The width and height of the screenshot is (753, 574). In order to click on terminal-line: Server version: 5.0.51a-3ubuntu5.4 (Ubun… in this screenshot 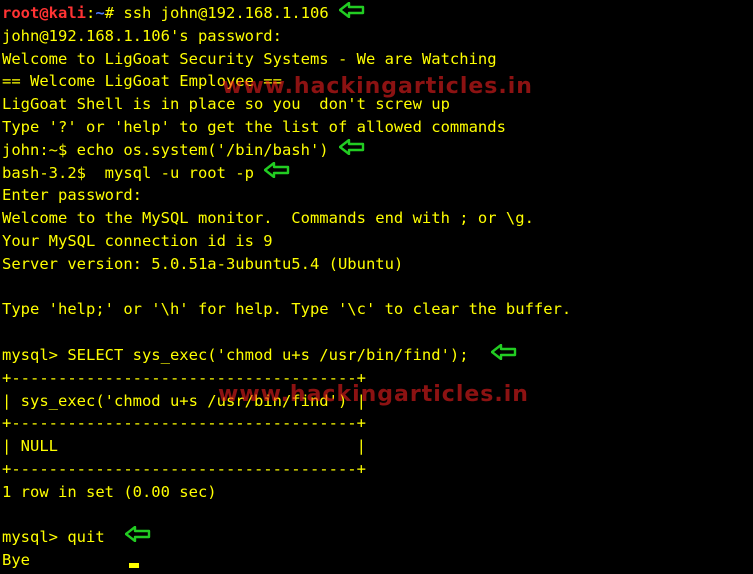, I will do `click(203, 263)`.